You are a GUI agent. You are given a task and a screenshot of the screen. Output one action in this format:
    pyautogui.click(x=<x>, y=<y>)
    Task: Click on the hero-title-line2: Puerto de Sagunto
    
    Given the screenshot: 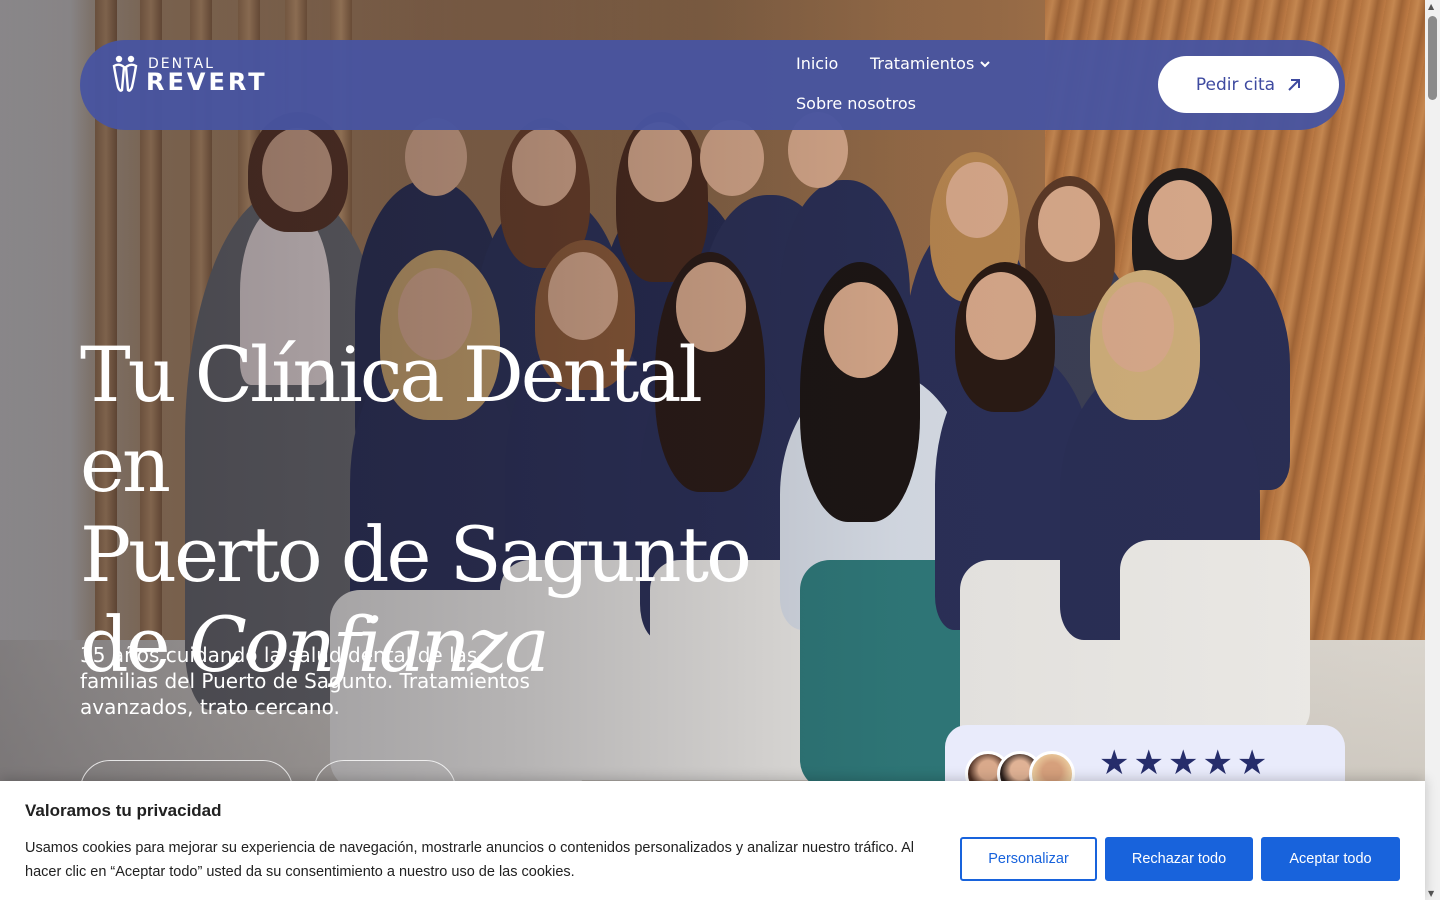 What is the action you would take?
    pyautogui.click(x=416, y=554)
    